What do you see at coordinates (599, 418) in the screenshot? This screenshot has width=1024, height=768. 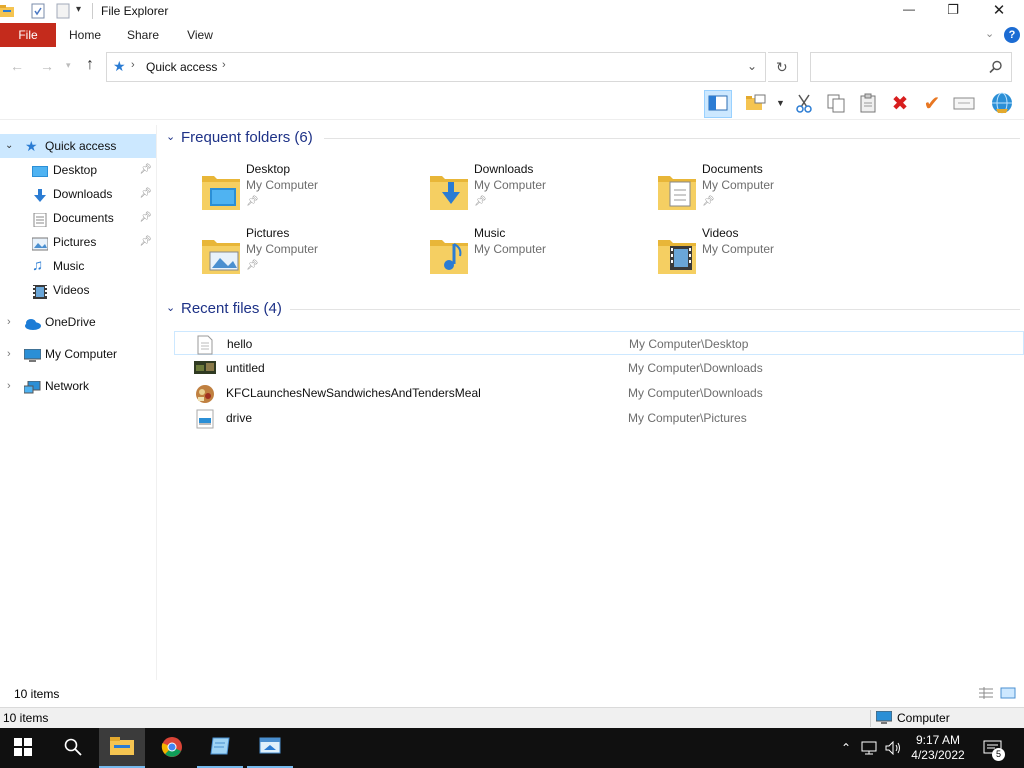 I see `recent-file-row: drive My Computer\Pictures` at bounding box center [599, 418].